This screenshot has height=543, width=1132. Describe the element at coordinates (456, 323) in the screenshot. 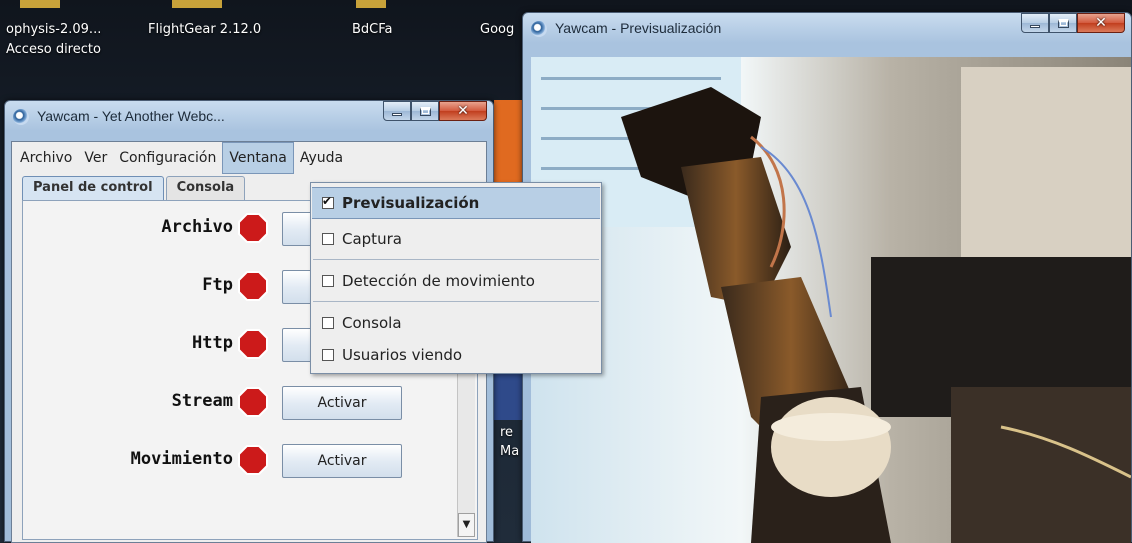

I see `menu-item-consola: Consola` at that location.